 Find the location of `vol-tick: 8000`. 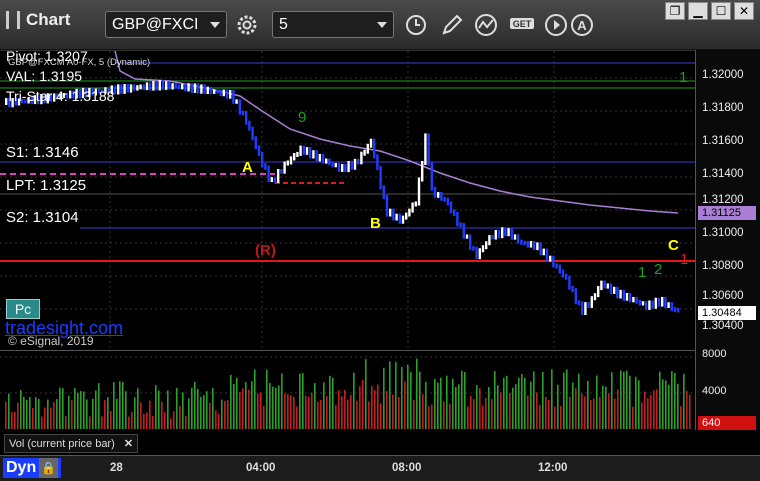

vol-tick: 8000 is located at coordinates (714, 354).